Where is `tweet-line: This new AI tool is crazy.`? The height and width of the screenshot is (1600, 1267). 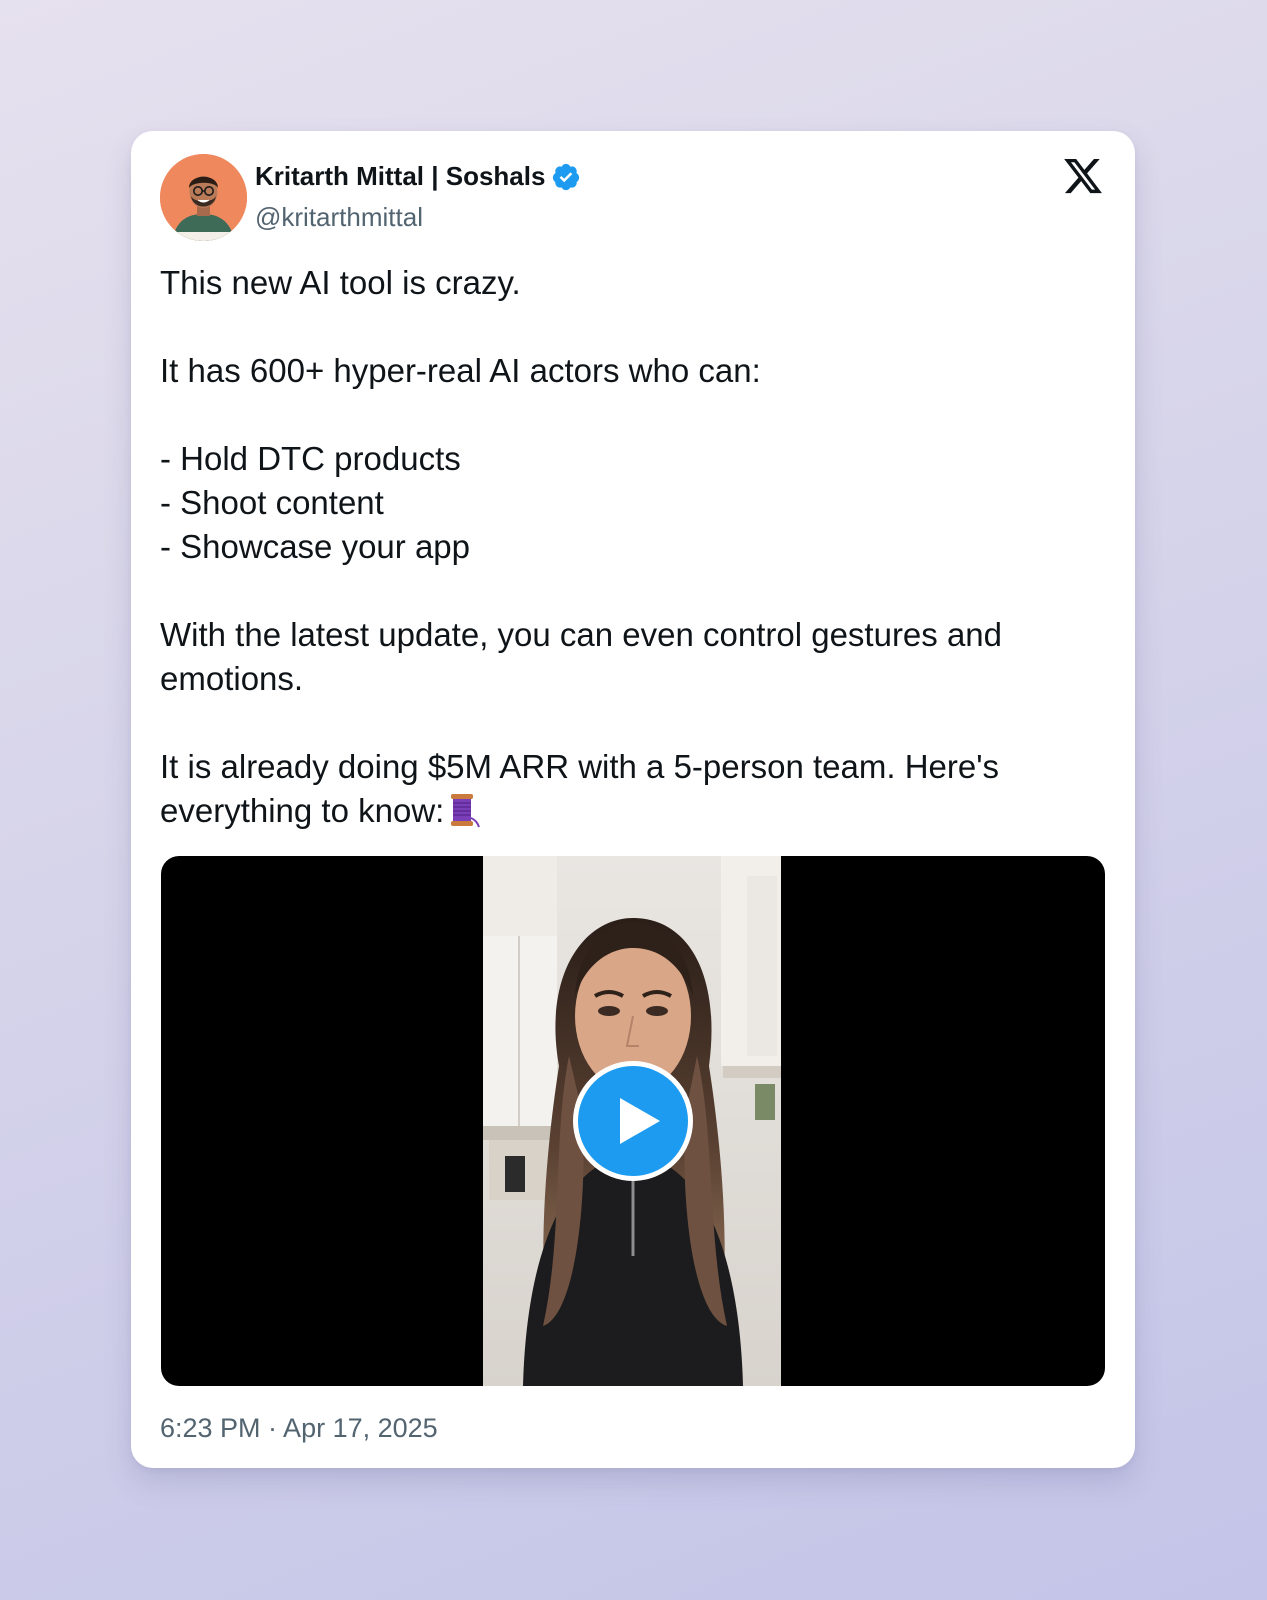
tweet-line: This new AI tool is crazy. is located at coordinates (340, 282).